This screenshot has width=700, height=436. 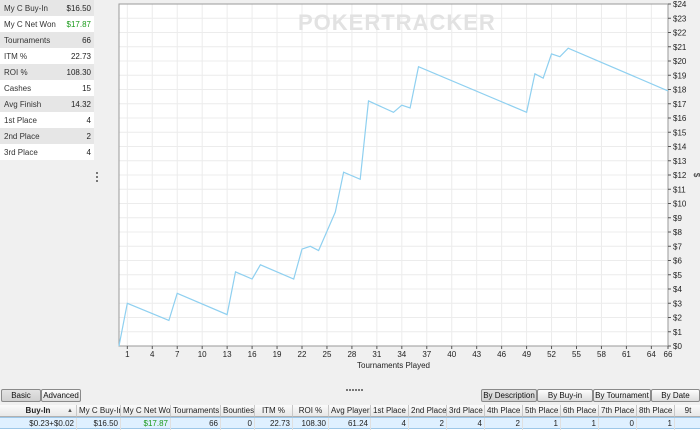 What do you see at coordinates (622, 395) in the screenshot?
I see `by-tournament-button: By Tournament` at bounding box center [622, 395].